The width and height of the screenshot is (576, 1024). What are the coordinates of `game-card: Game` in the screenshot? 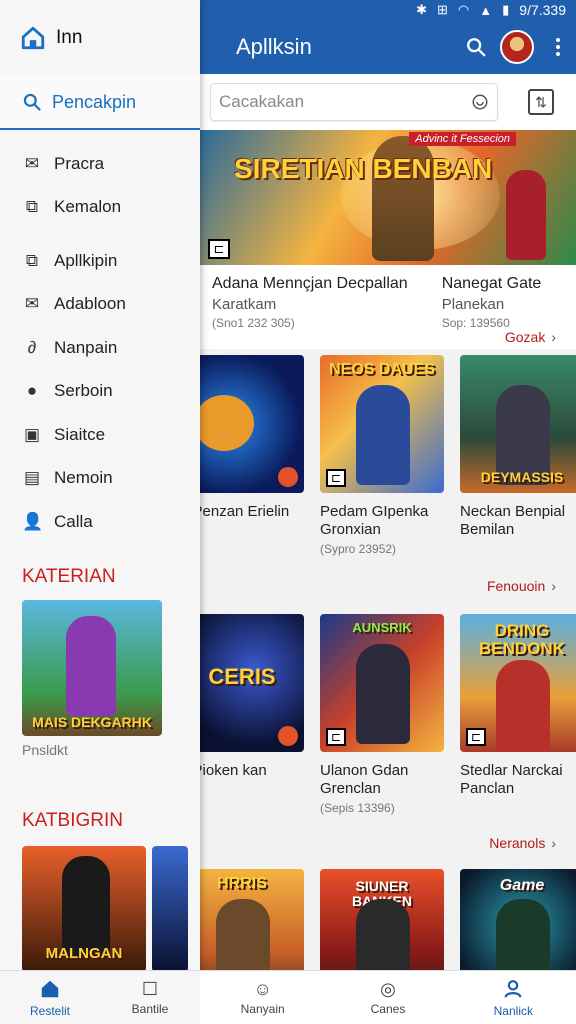 It's located at (518, 919).